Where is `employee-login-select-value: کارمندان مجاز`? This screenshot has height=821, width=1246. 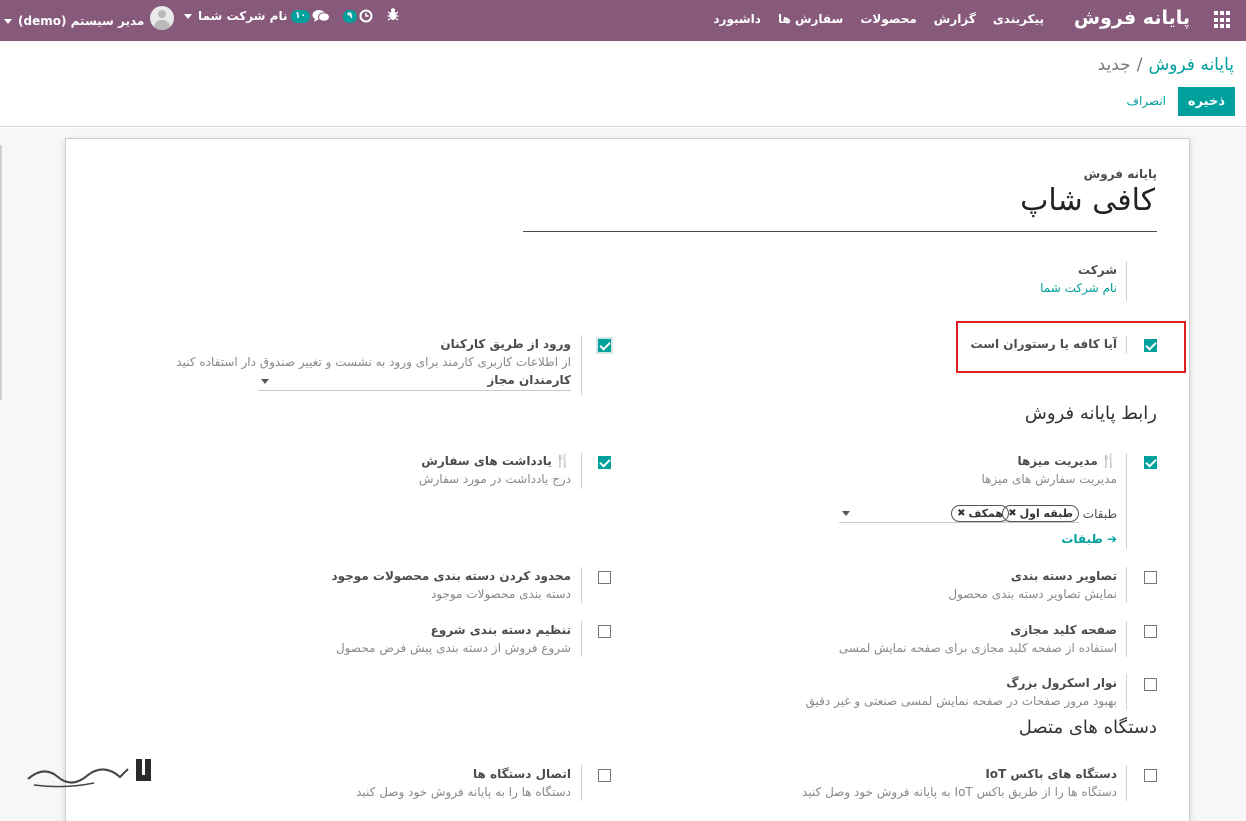 employee-login-select-value: کارمندان مجاز is located at coordinates (529, 380).